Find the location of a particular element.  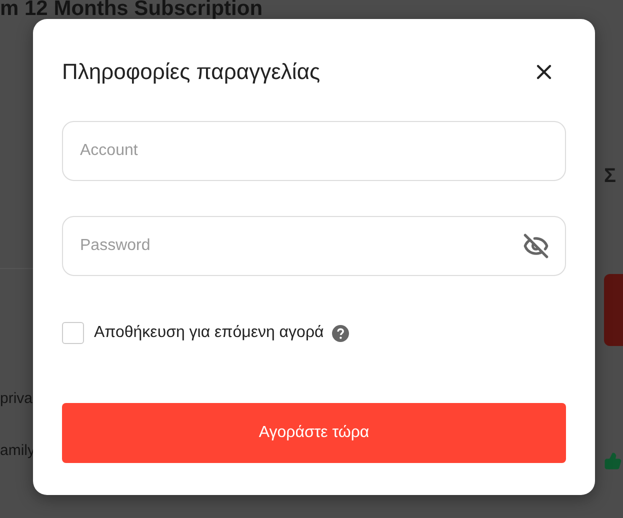

dialog-title: Πληροφορίες παραγγελίας is located at coordinates (191, 72).